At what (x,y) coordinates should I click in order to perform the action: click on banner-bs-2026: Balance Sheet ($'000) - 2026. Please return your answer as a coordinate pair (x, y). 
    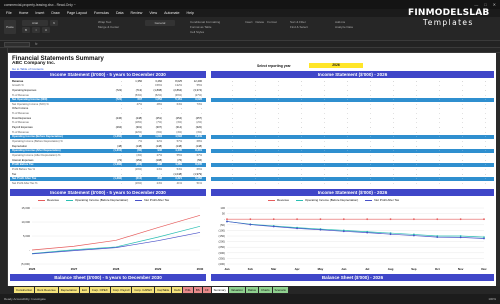
    Looking at the image, I should click on (352, 277).